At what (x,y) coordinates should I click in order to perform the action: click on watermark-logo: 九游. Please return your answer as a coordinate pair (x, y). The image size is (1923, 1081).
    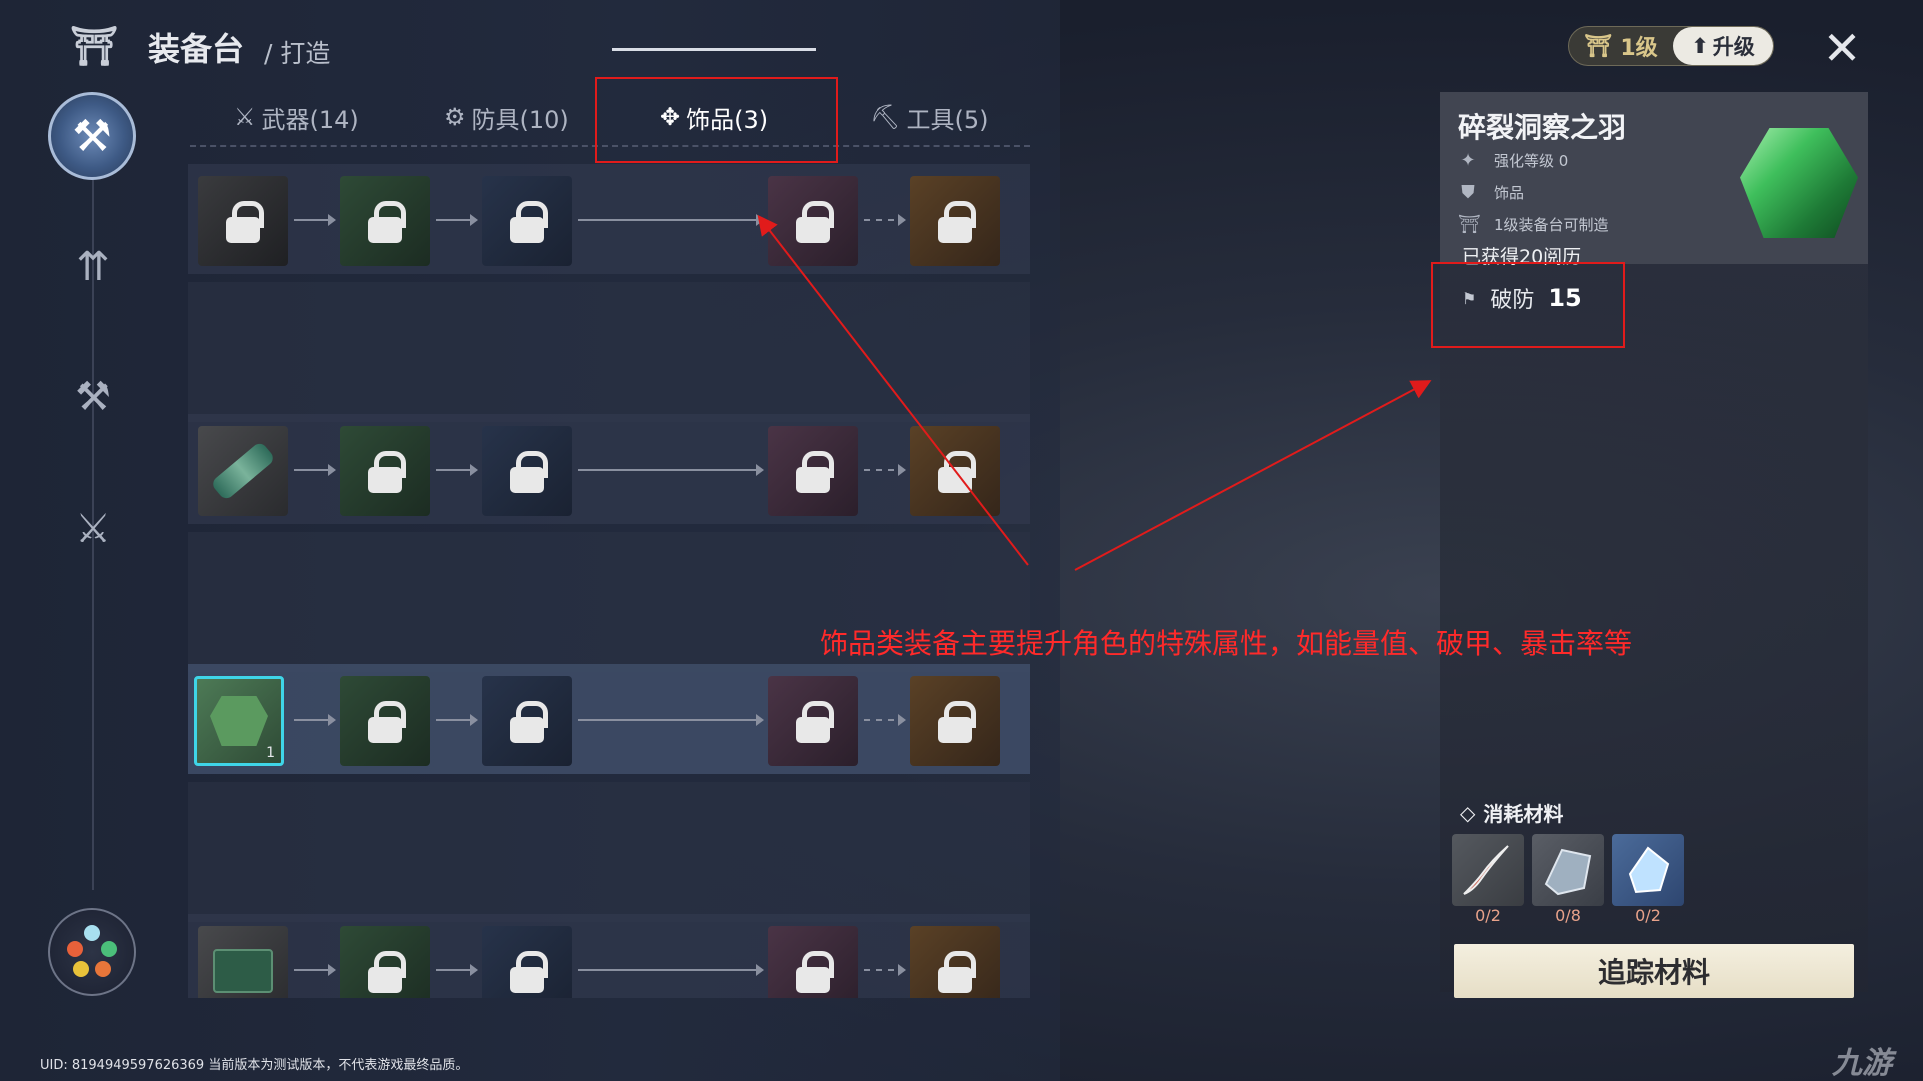
    Looking at the image, I should click on (1862, 1063).